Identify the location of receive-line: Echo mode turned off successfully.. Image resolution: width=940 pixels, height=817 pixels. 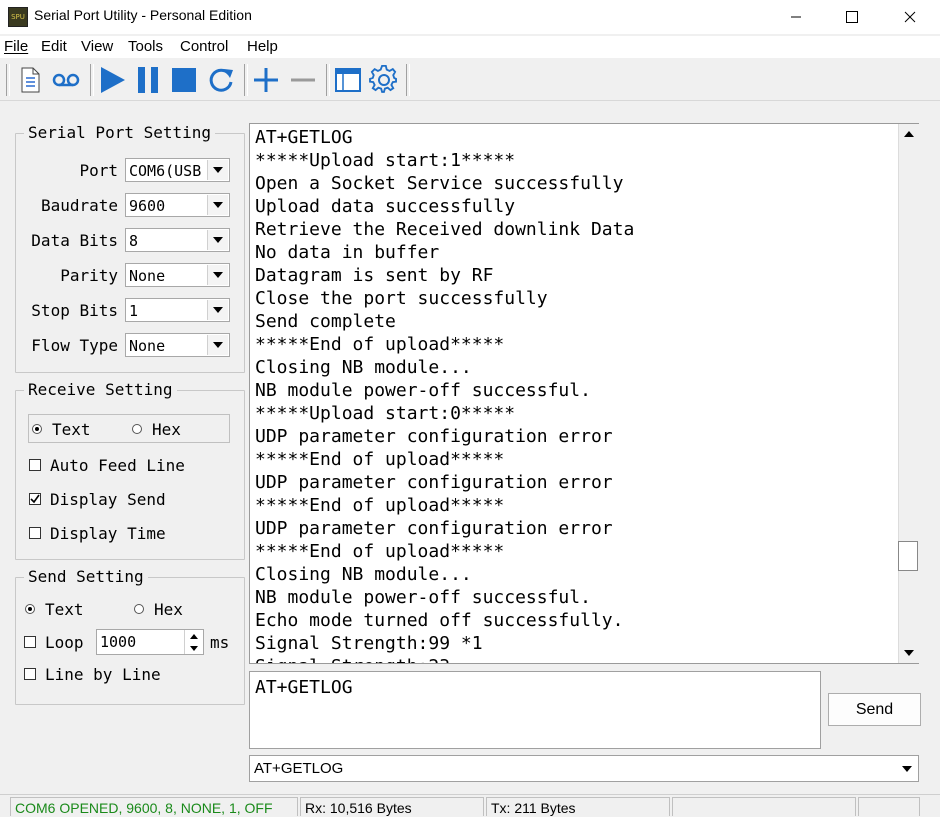
(439, 620).